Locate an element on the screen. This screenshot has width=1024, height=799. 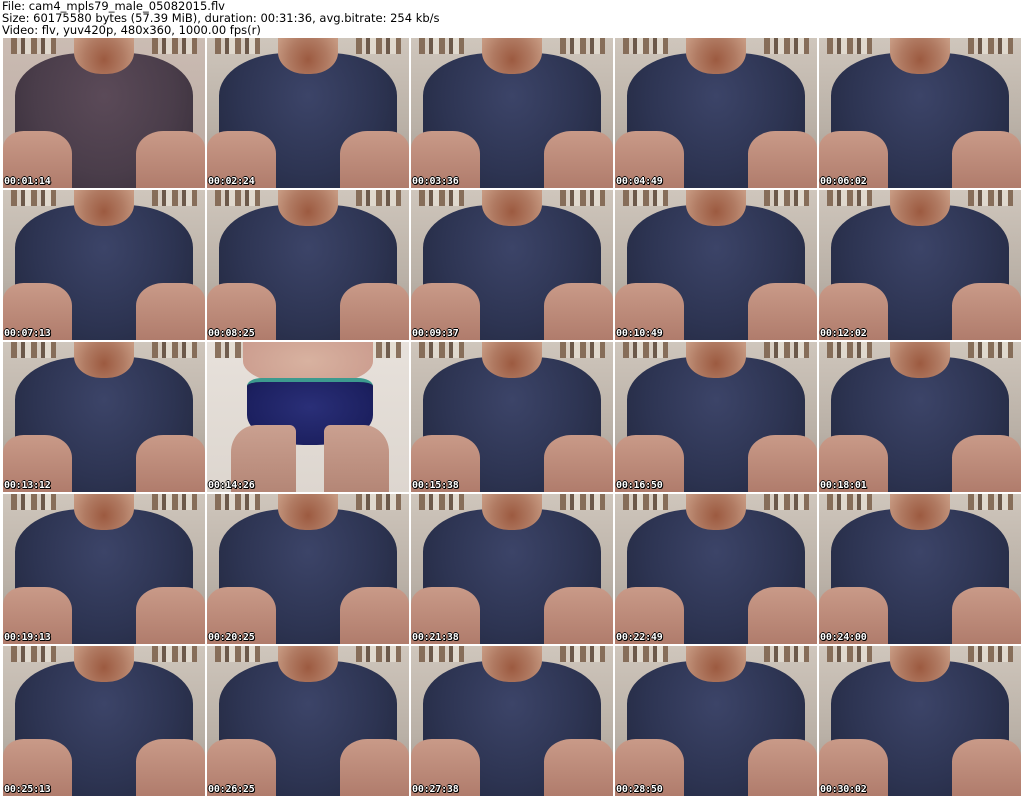
video-thumbnail: 00:06:02 is located at coordinates (920, 113).